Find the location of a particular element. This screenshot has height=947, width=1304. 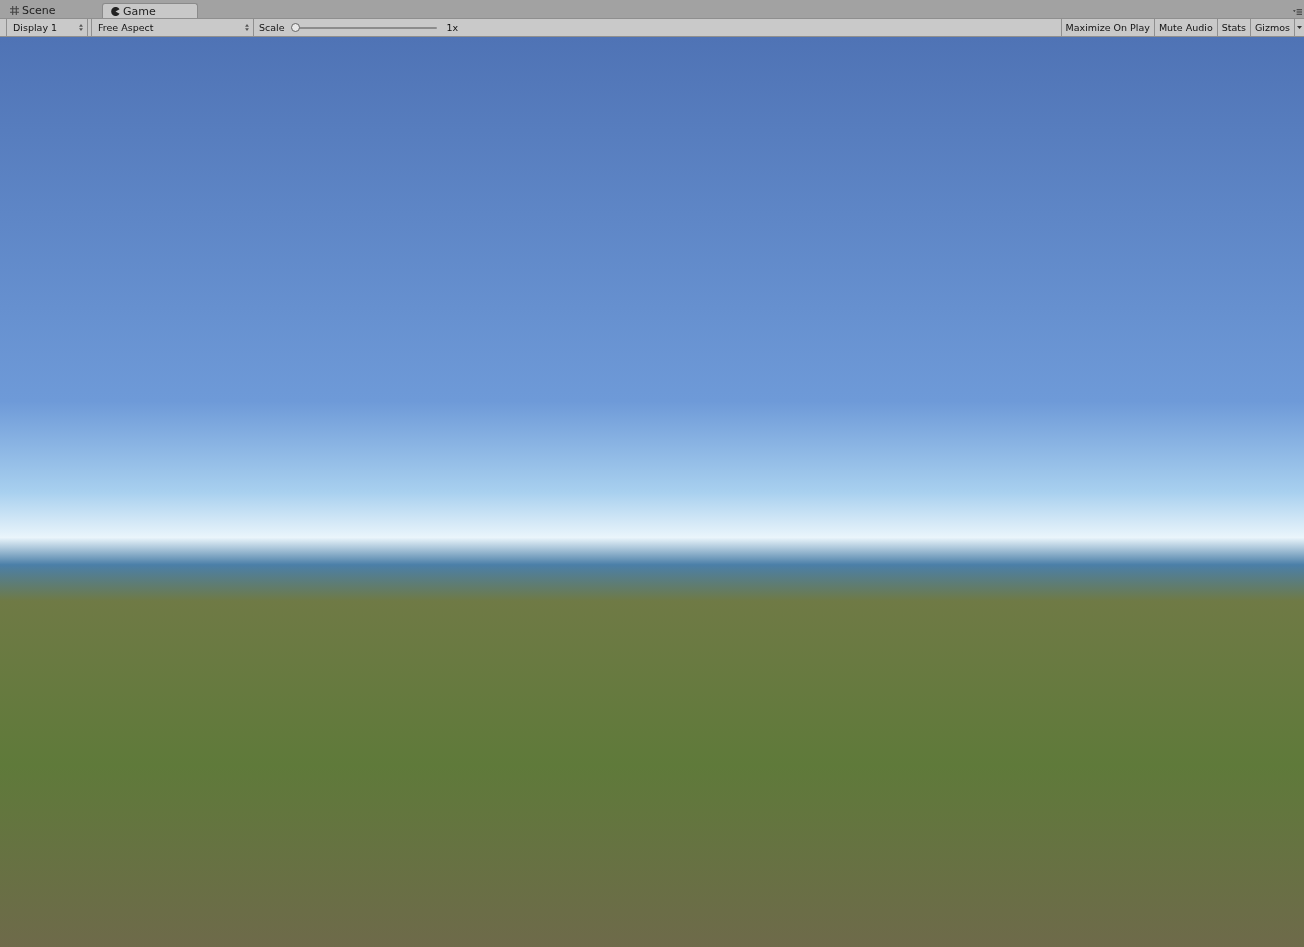

dropdown-button is located at coordinates (1299, 27).